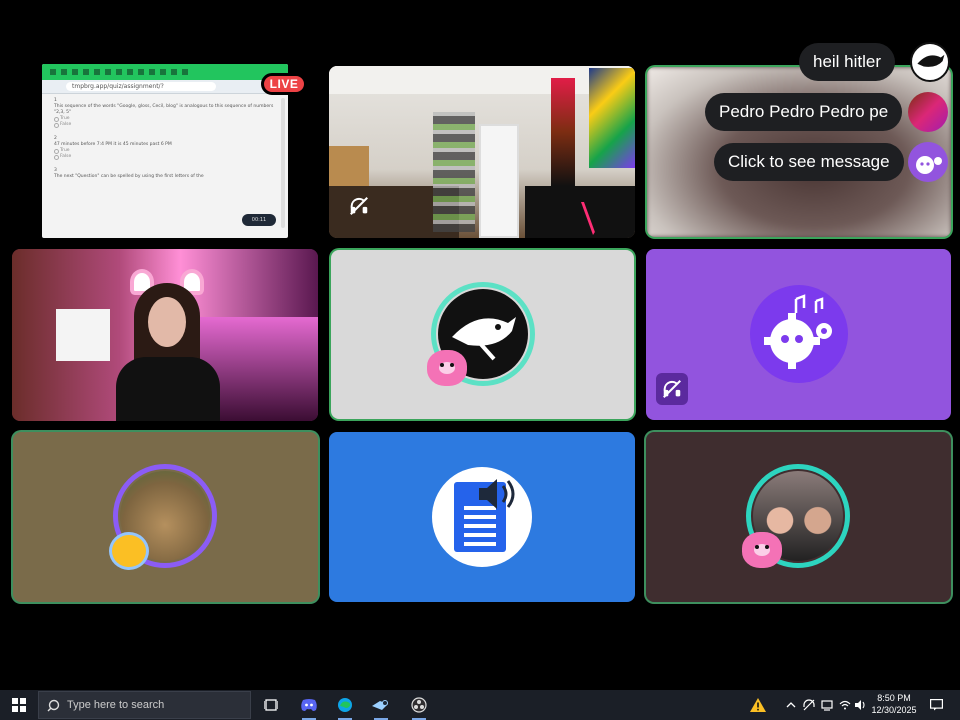 This screenshot has height=720, width=960. What do you see at coordinates (804, 112) in the screenshot?
I see `chat-message-2: Pedro Pedro Pedro pe` at bounding box center [804, 112].